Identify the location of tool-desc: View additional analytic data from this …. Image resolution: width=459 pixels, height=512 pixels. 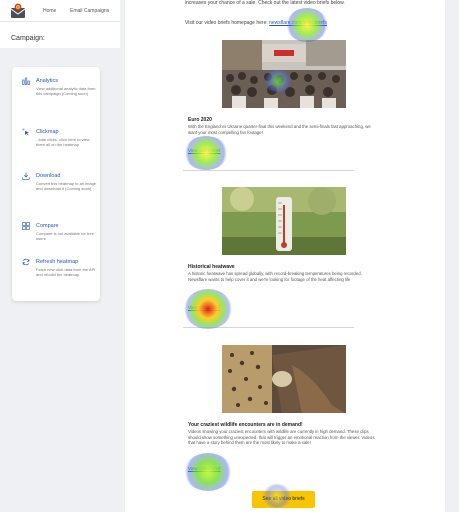
(66, 91).